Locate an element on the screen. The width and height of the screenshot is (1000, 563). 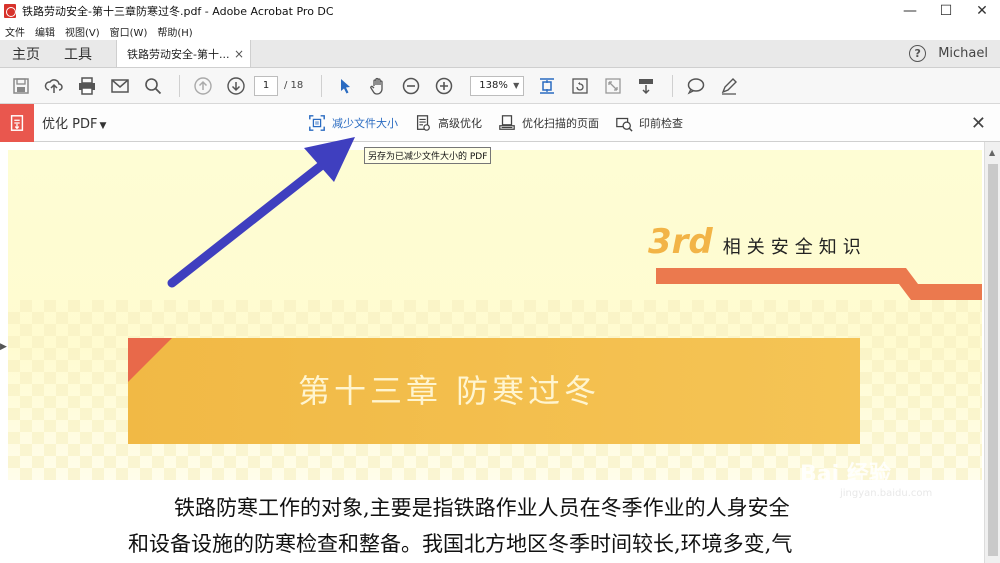
tab-document: 铁路劳动安全-第十... × is located at coordinates (183, 53).